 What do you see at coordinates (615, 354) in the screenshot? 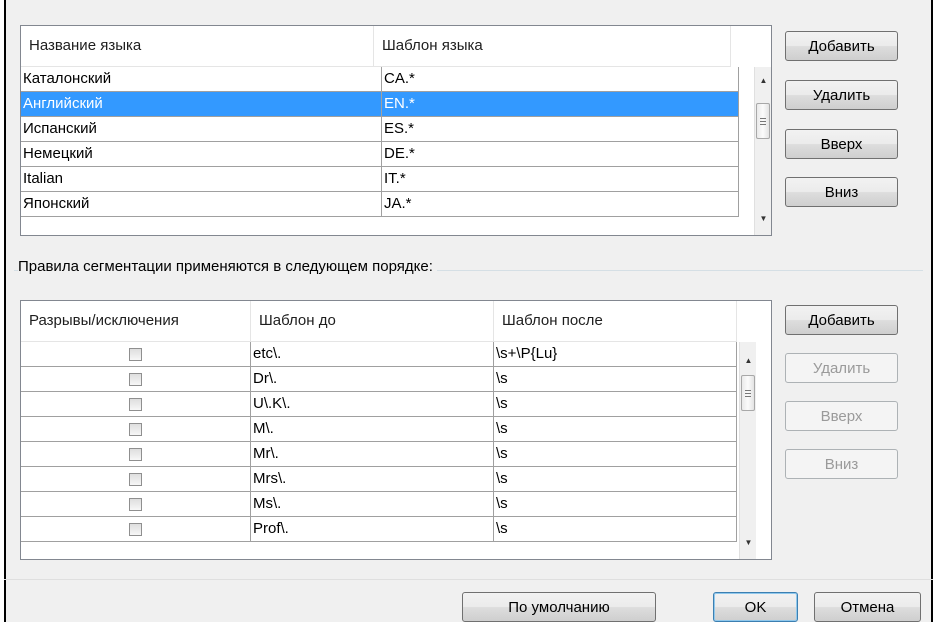
I see `rule-after-cell: \s+\P{Lu}` at bounding box center [615, 354].